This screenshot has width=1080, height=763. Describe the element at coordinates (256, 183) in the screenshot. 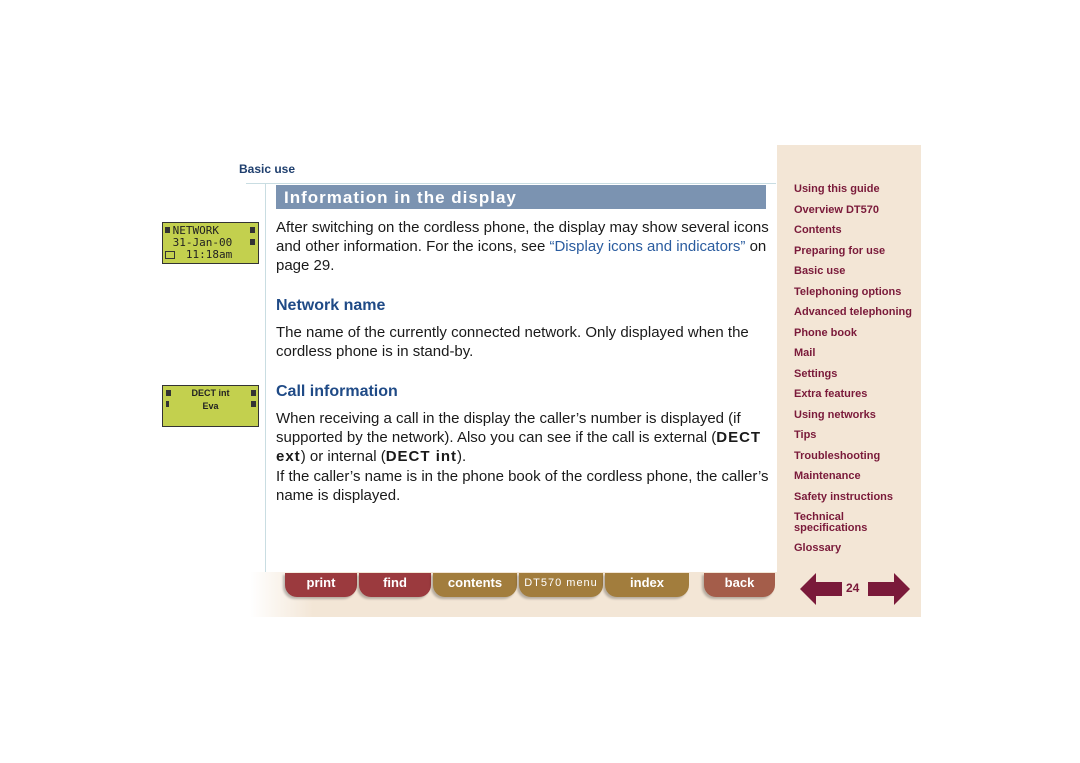

I see `divider` at that location.